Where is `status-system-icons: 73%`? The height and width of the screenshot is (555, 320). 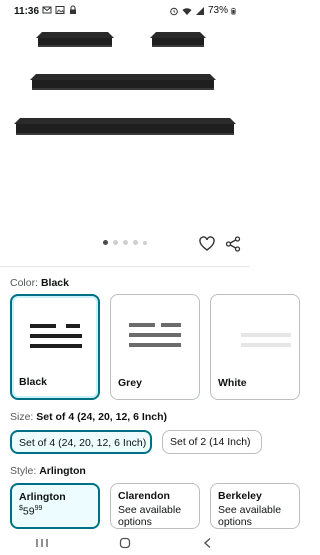
status-system-icons: 73% is located at coordinates (203, 10).